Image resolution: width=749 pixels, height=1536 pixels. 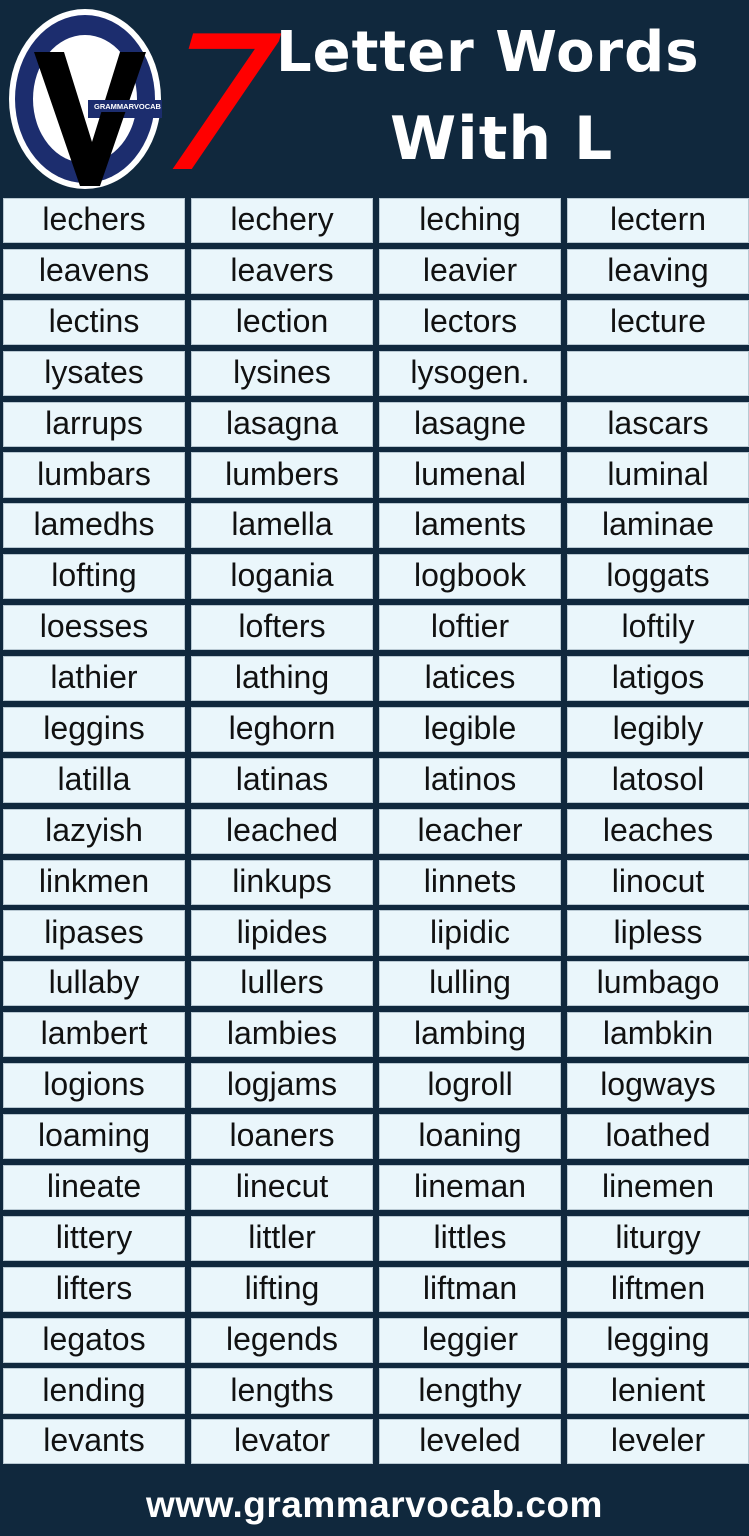 I want to click on word-cell: lasagne, so click(x=470, y=424).